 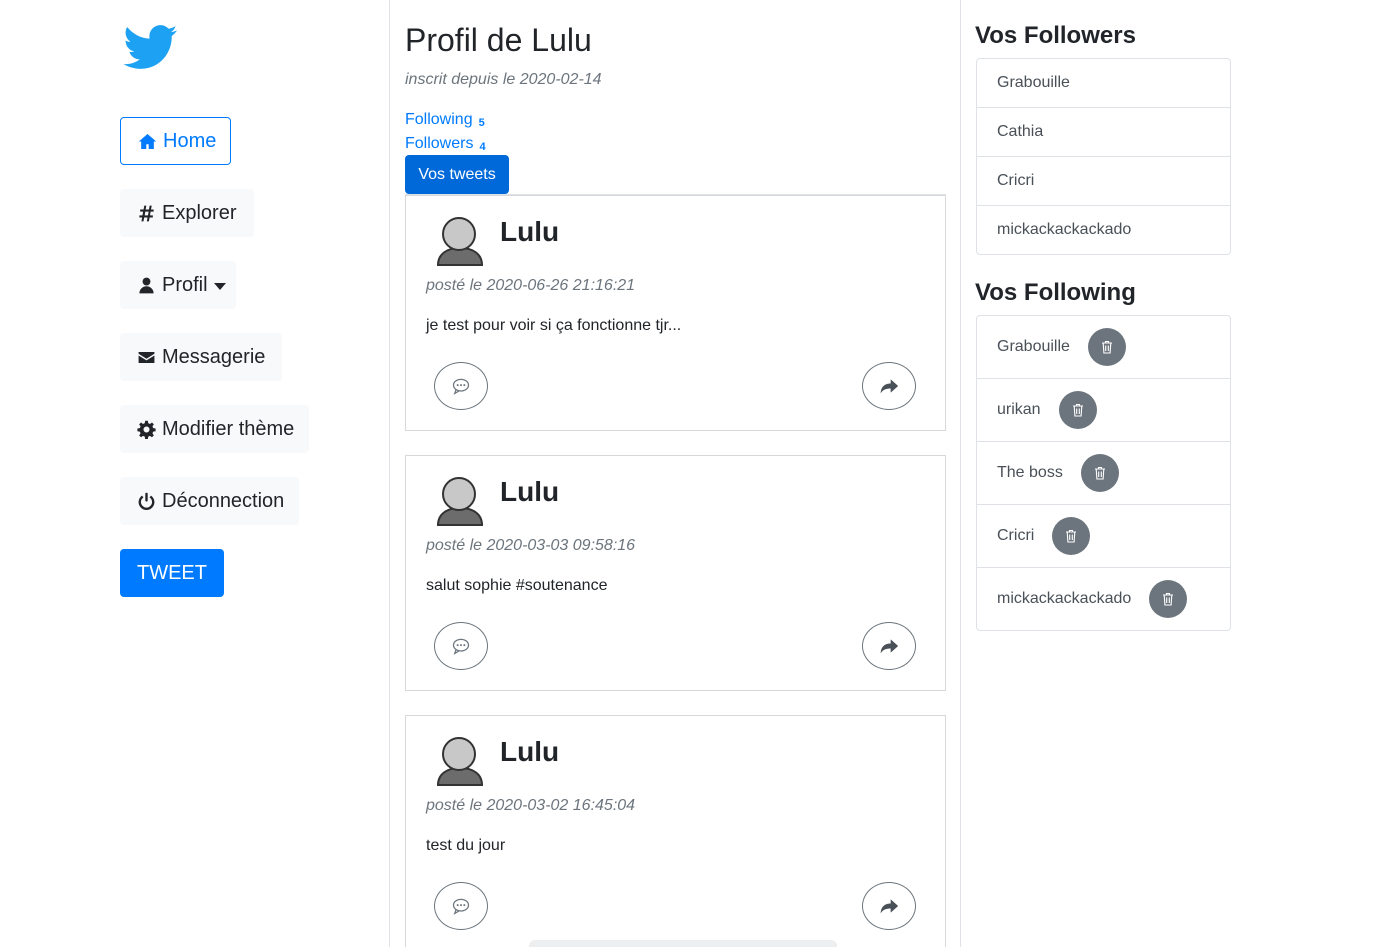 What do you see at coordinates (1033, 82) in the screenshot?
I see `follower-name: Grabouille` at bounding box center [1033, 82].